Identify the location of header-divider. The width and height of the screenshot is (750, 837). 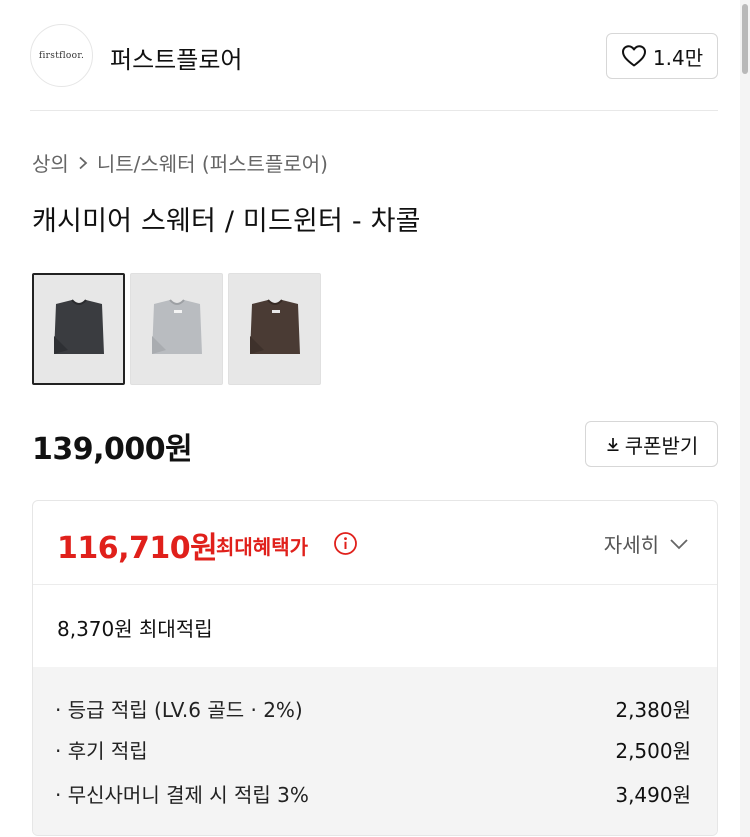
(374, 110).